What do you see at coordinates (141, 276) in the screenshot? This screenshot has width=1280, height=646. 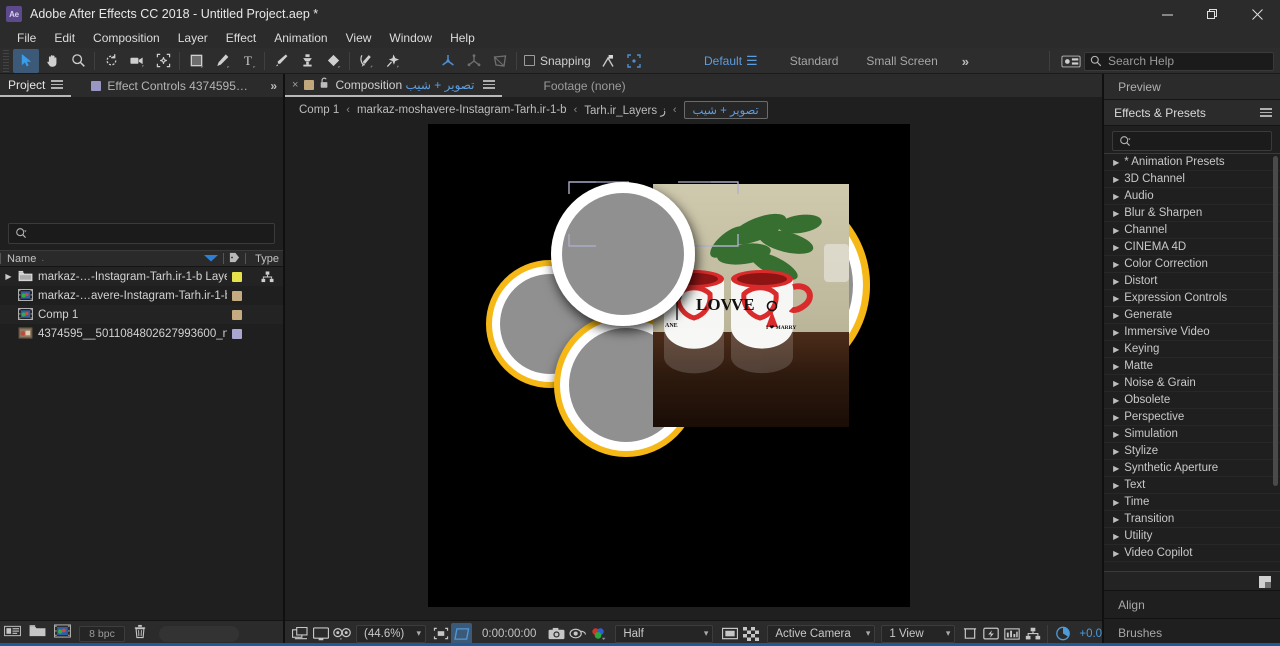 I see `table-row: ▶ markaz-…-Instagram-Tarh.ir-1-b Layers` at bounding box center [141, 276].